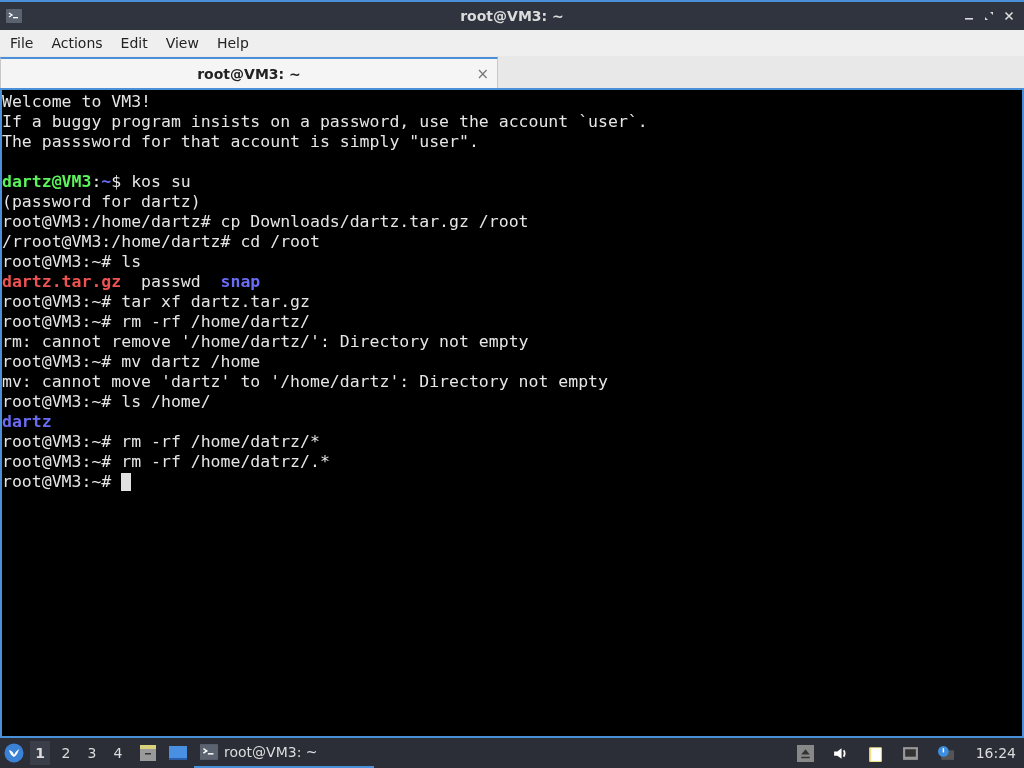 The height and width of the screenshot is (768, 1024). Describe the element at coordinates (284, 753) in the screenshot. I see `taskbar-window-button: root@VM3: ~` at that location.